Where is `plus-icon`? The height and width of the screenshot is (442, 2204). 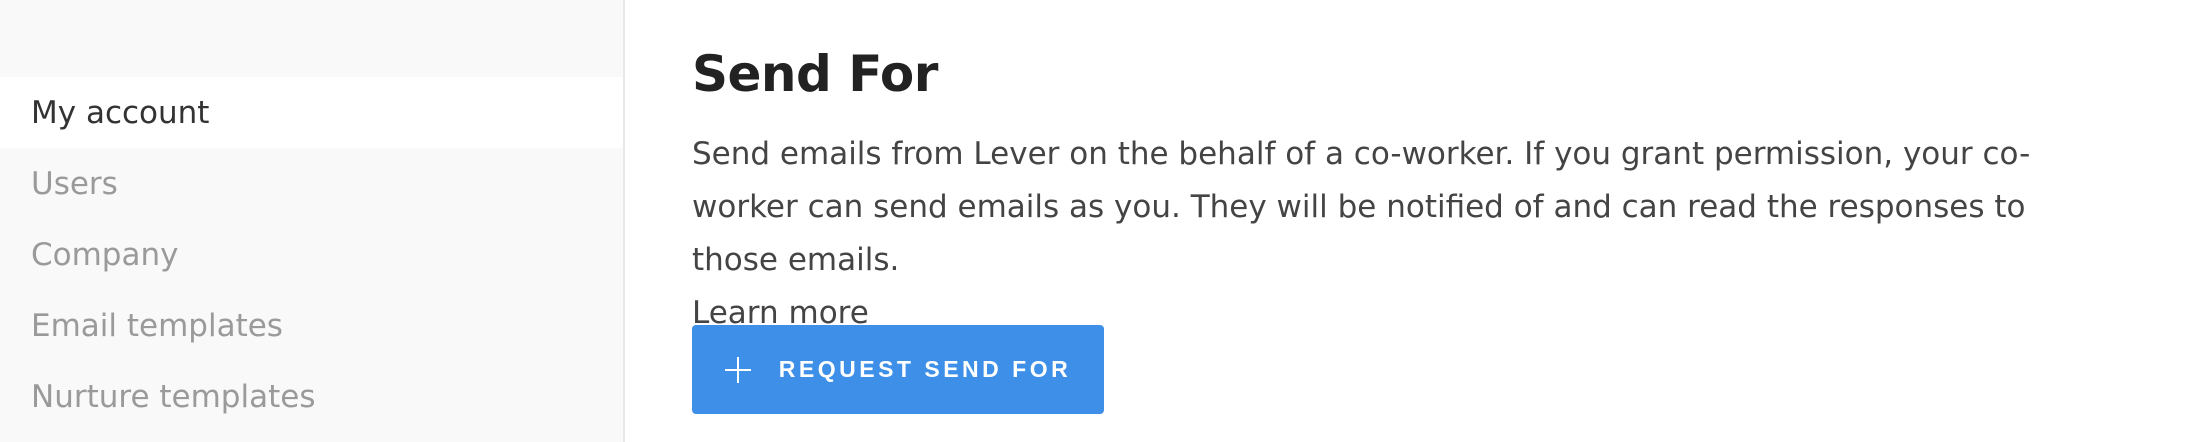 plus-icon is located at coordinates (737, 369).